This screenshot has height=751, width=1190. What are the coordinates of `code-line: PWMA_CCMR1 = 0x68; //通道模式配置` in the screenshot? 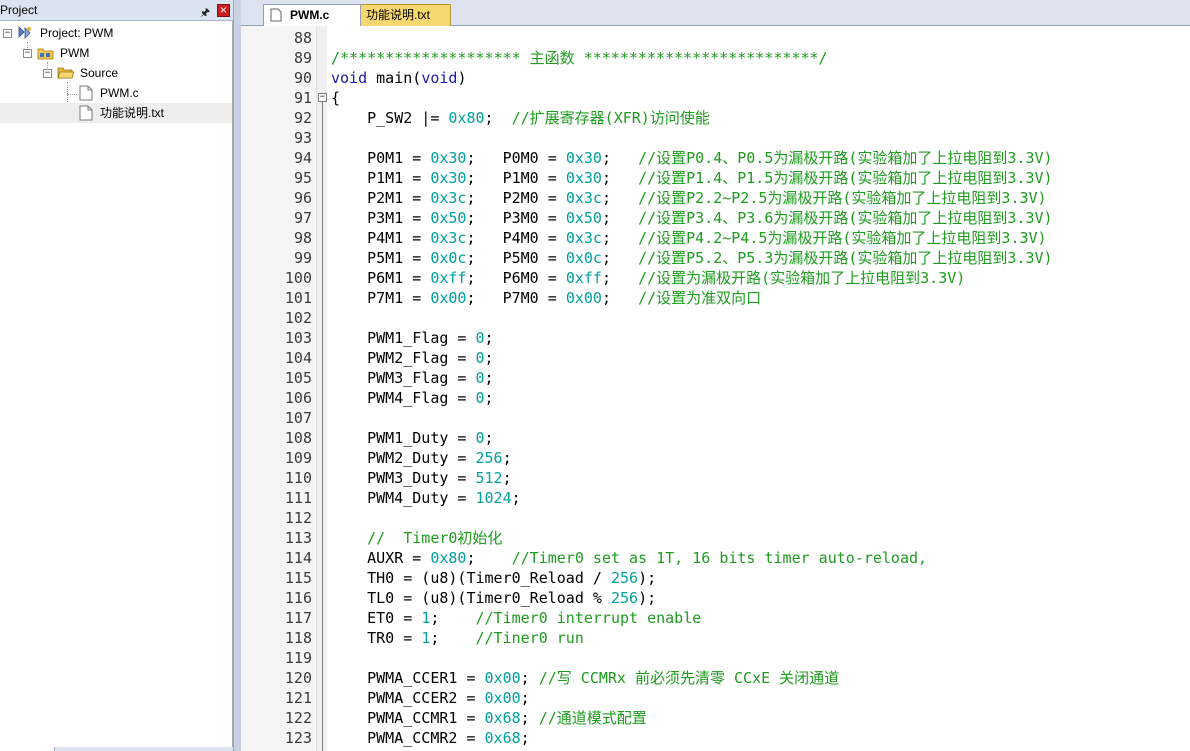 It's located at (489, 718).